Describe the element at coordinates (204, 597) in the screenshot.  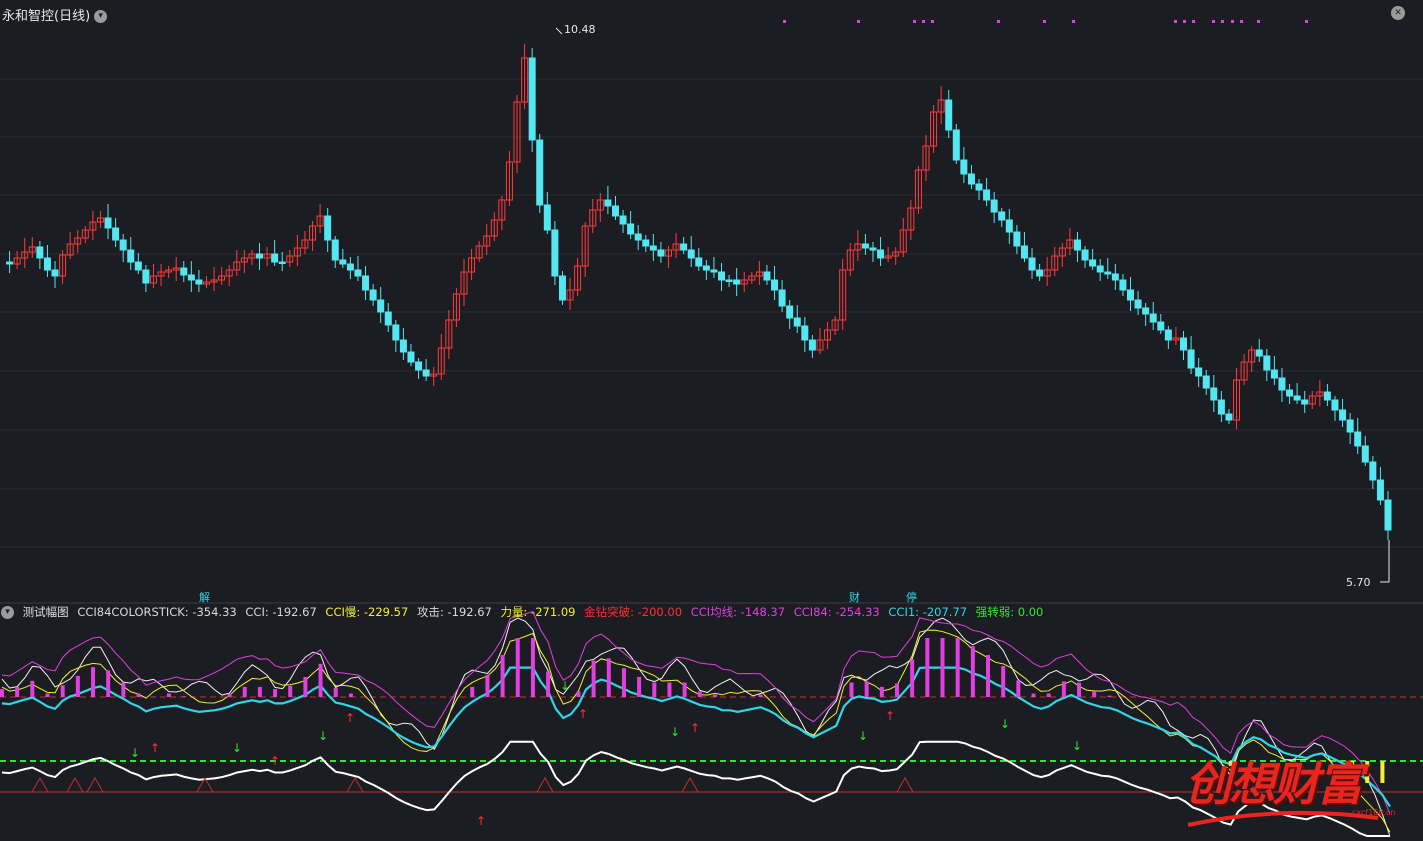
I see `marker-jie: 解` at that location.